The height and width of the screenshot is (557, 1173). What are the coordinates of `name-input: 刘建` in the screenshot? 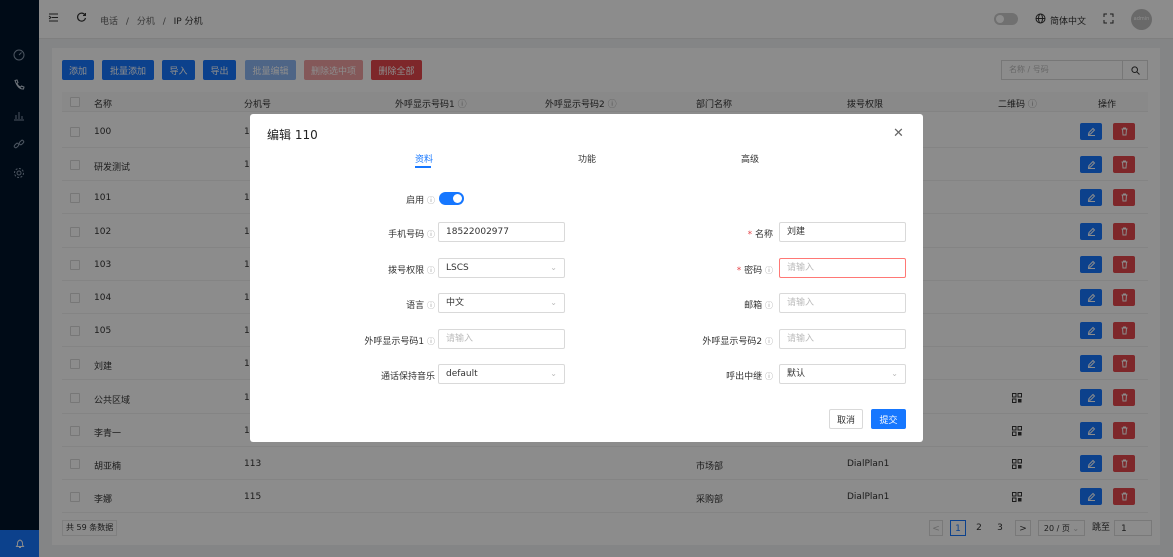 It's located at (842, 232).